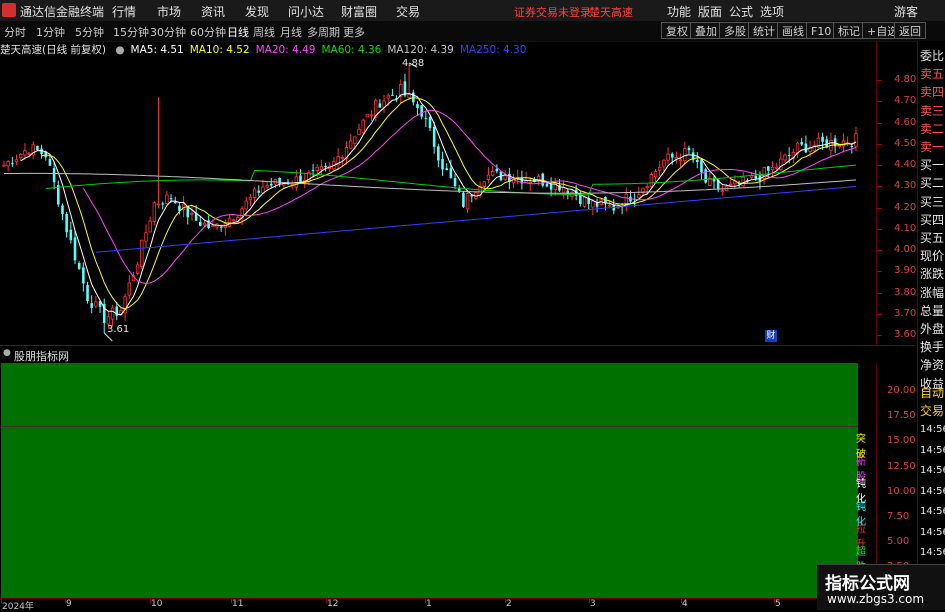  I want to click on auto-trade-label: 自动, so click(932, 392).